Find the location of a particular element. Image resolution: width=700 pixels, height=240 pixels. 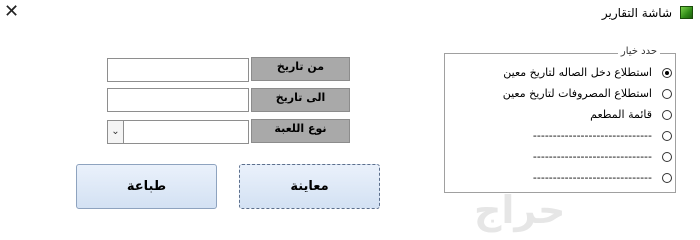

chevron-down-icon: ⌄ is located at coordinates (115, 132).